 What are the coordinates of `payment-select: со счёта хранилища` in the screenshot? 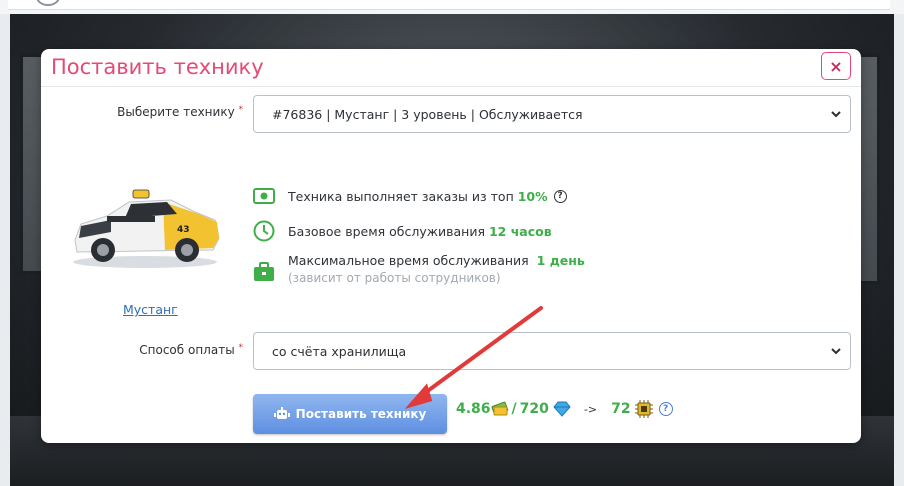 It's located at (552, 351).